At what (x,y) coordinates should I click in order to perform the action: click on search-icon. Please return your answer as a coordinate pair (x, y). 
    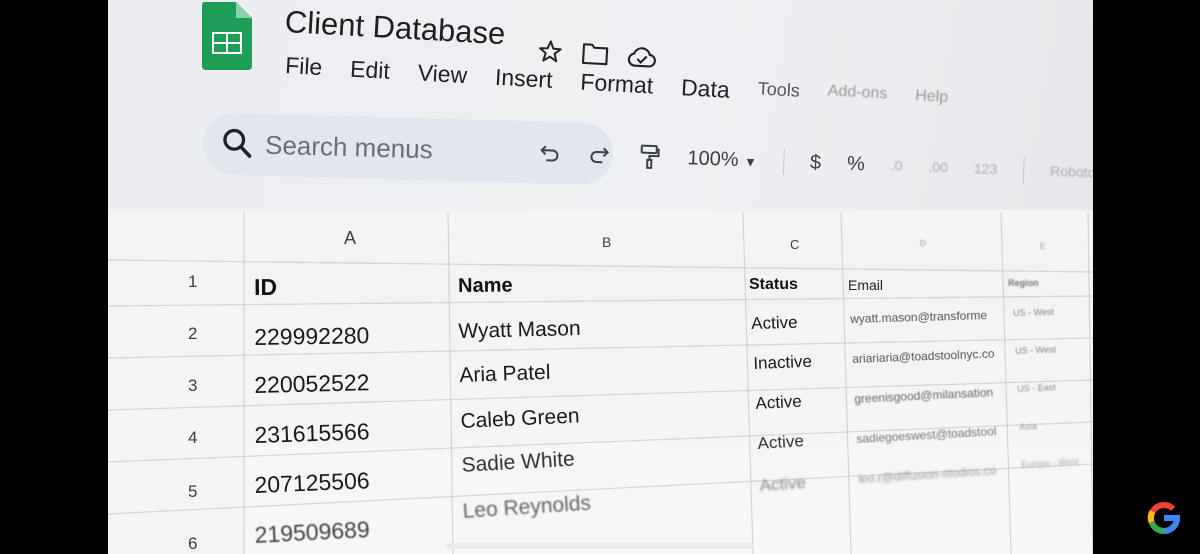
    Looking at the image, I should click on (237, 143).